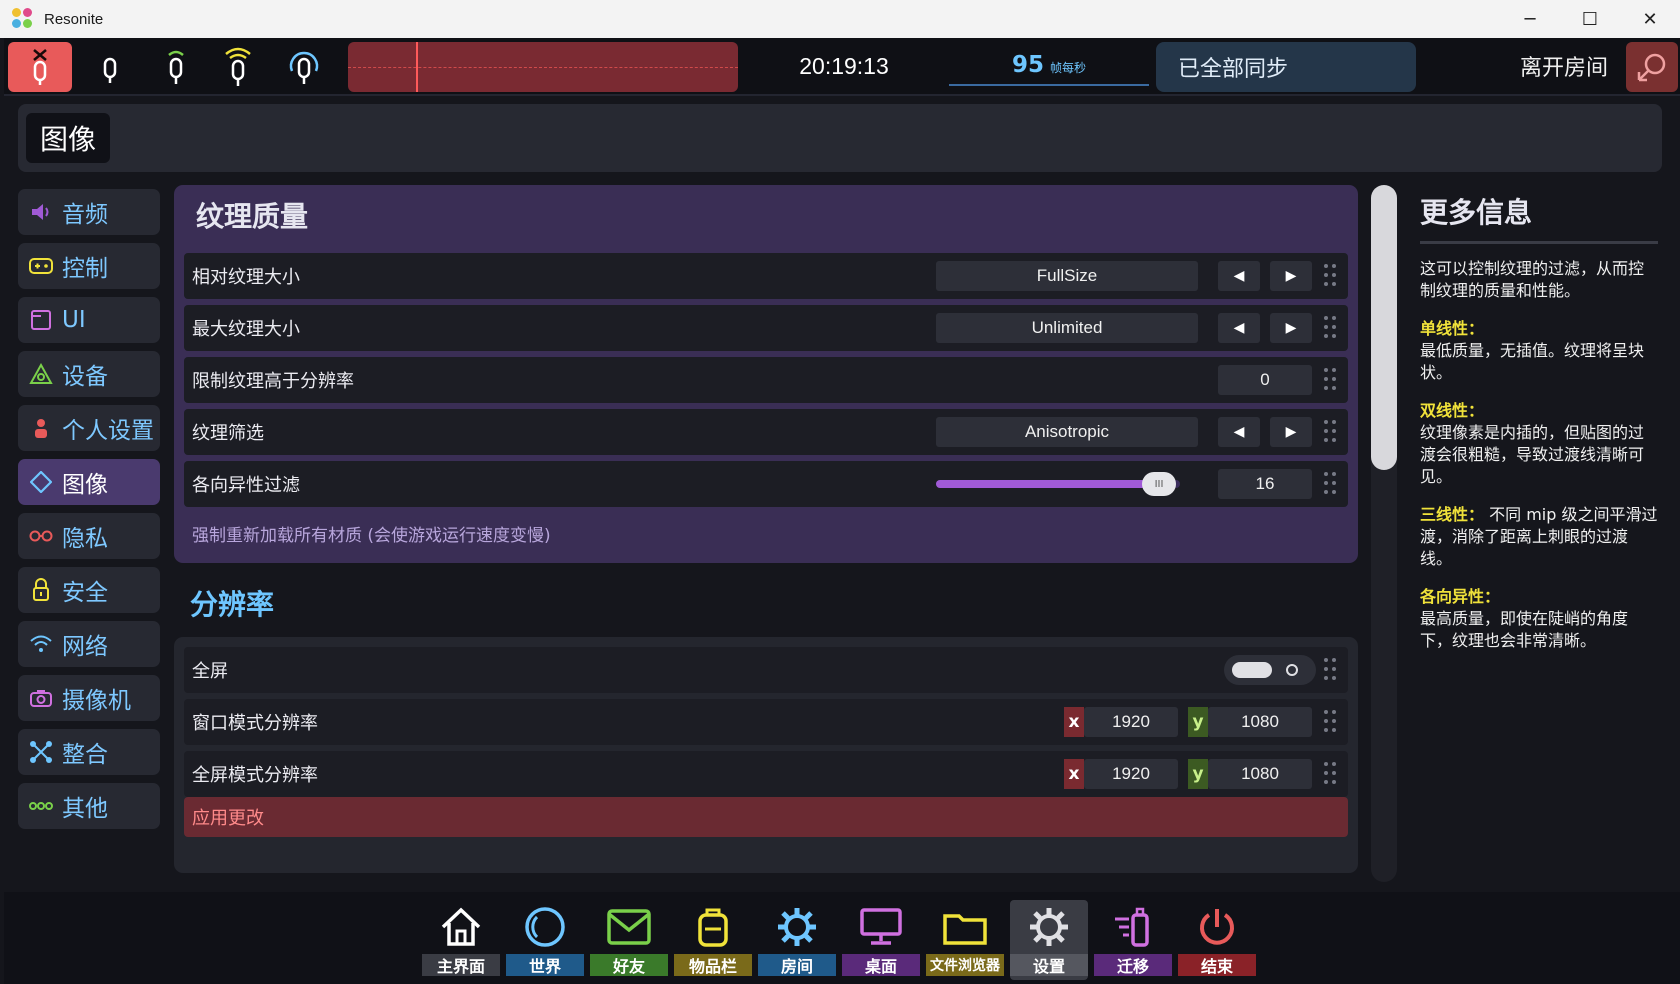  Describe the element at coordinates (1058, 484) in the screenshot. I see `anisotropic-slider: III` at that location.